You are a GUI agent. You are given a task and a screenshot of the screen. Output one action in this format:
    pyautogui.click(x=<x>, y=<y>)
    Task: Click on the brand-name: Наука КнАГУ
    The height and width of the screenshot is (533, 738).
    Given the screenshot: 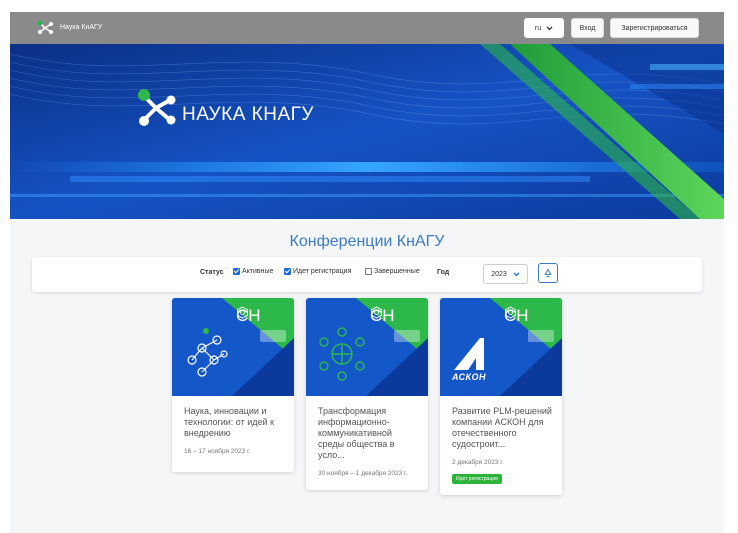 What is the action you would take?
    pyautogui.click(x=81, y=27)
    